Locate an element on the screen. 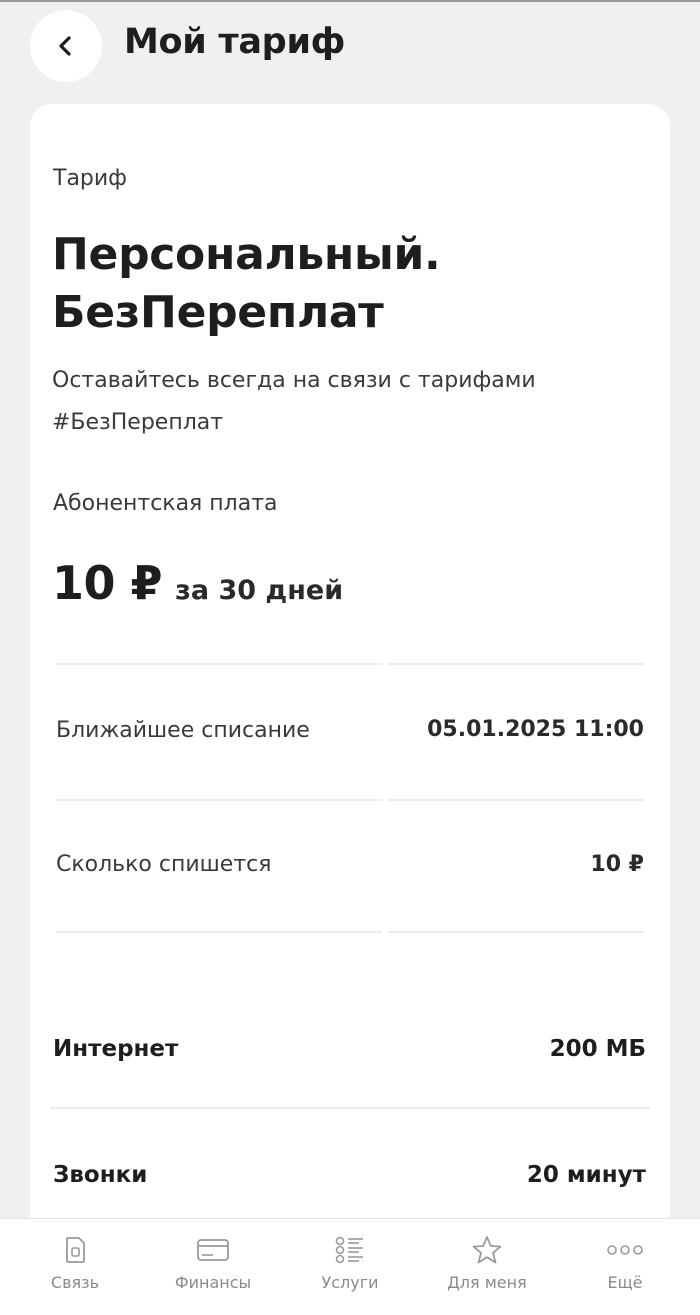  charge-amount-label: Сколько спишется is located at coordinates (164, 864).